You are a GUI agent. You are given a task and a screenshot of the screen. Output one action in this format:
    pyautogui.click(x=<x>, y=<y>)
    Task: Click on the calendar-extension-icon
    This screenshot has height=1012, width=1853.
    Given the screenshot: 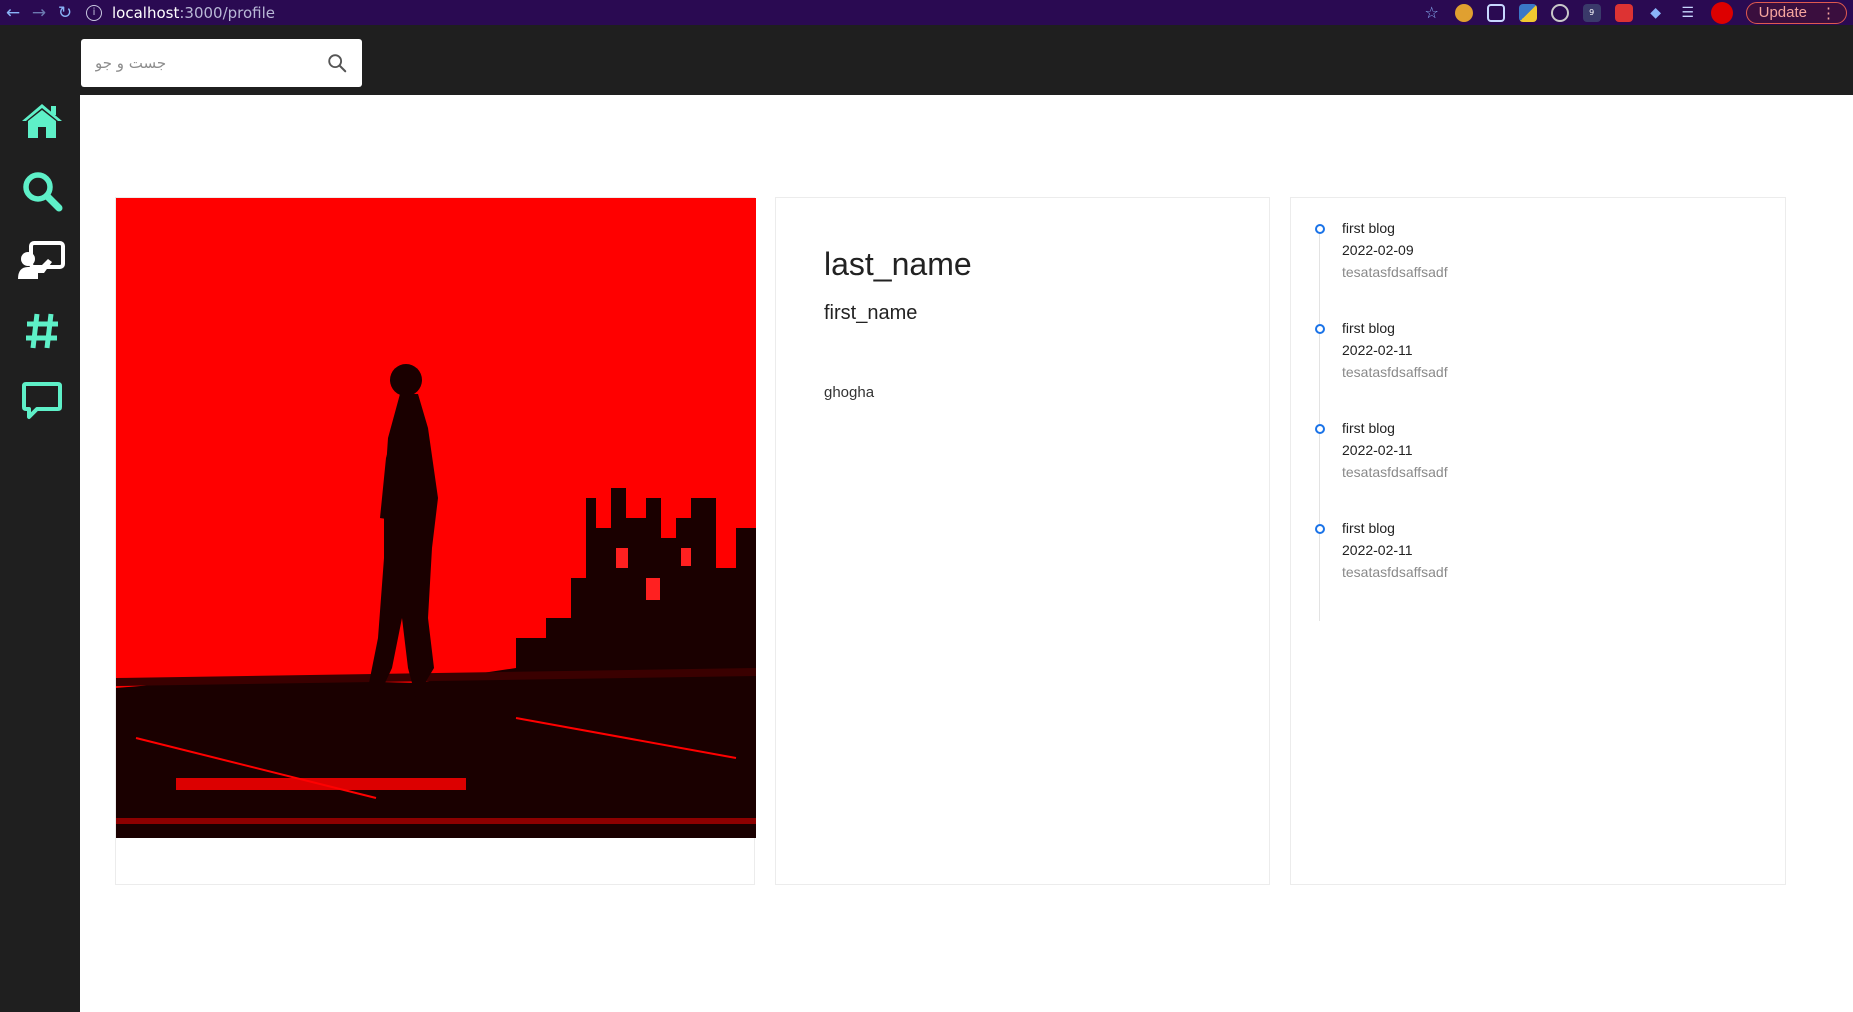 What is the action you would take?
    pyautogui.click(x=1623, y=12)
    